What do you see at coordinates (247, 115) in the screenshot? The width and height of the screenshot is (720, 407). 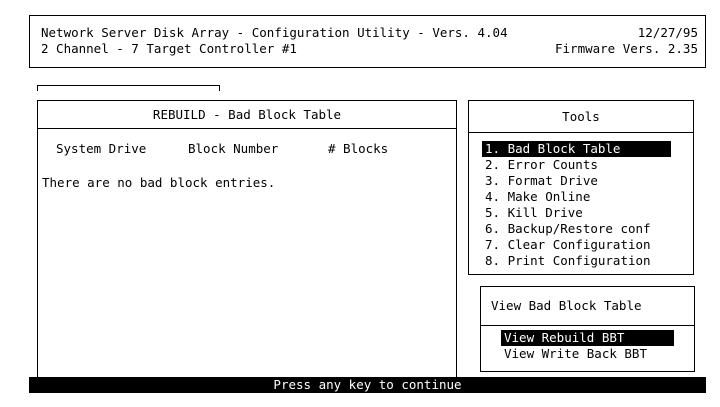 I see `panel-title: REBUILD - Bad Block Table` at bounding box center [247, 115].